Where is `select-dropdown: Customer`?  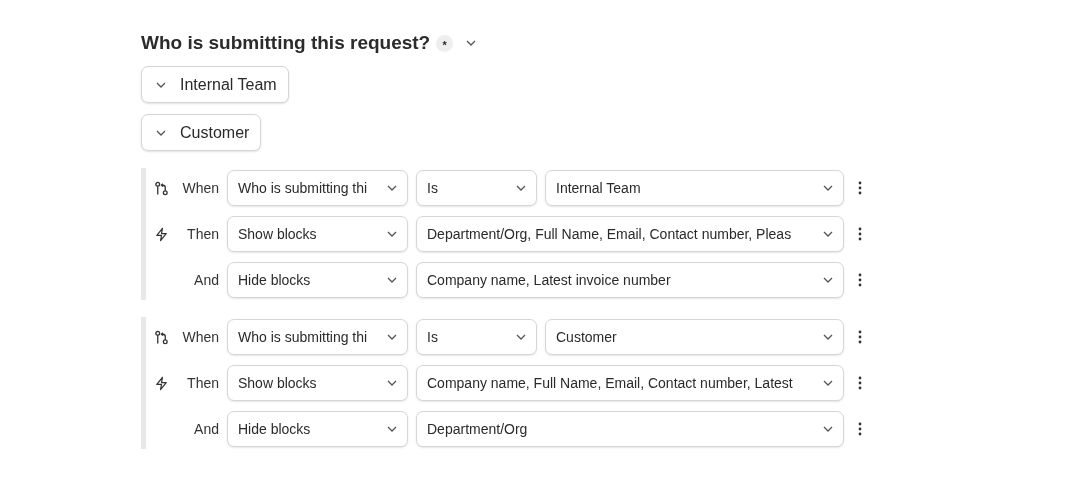 select-dropdown: Customer is located at coordinates (694, 337).